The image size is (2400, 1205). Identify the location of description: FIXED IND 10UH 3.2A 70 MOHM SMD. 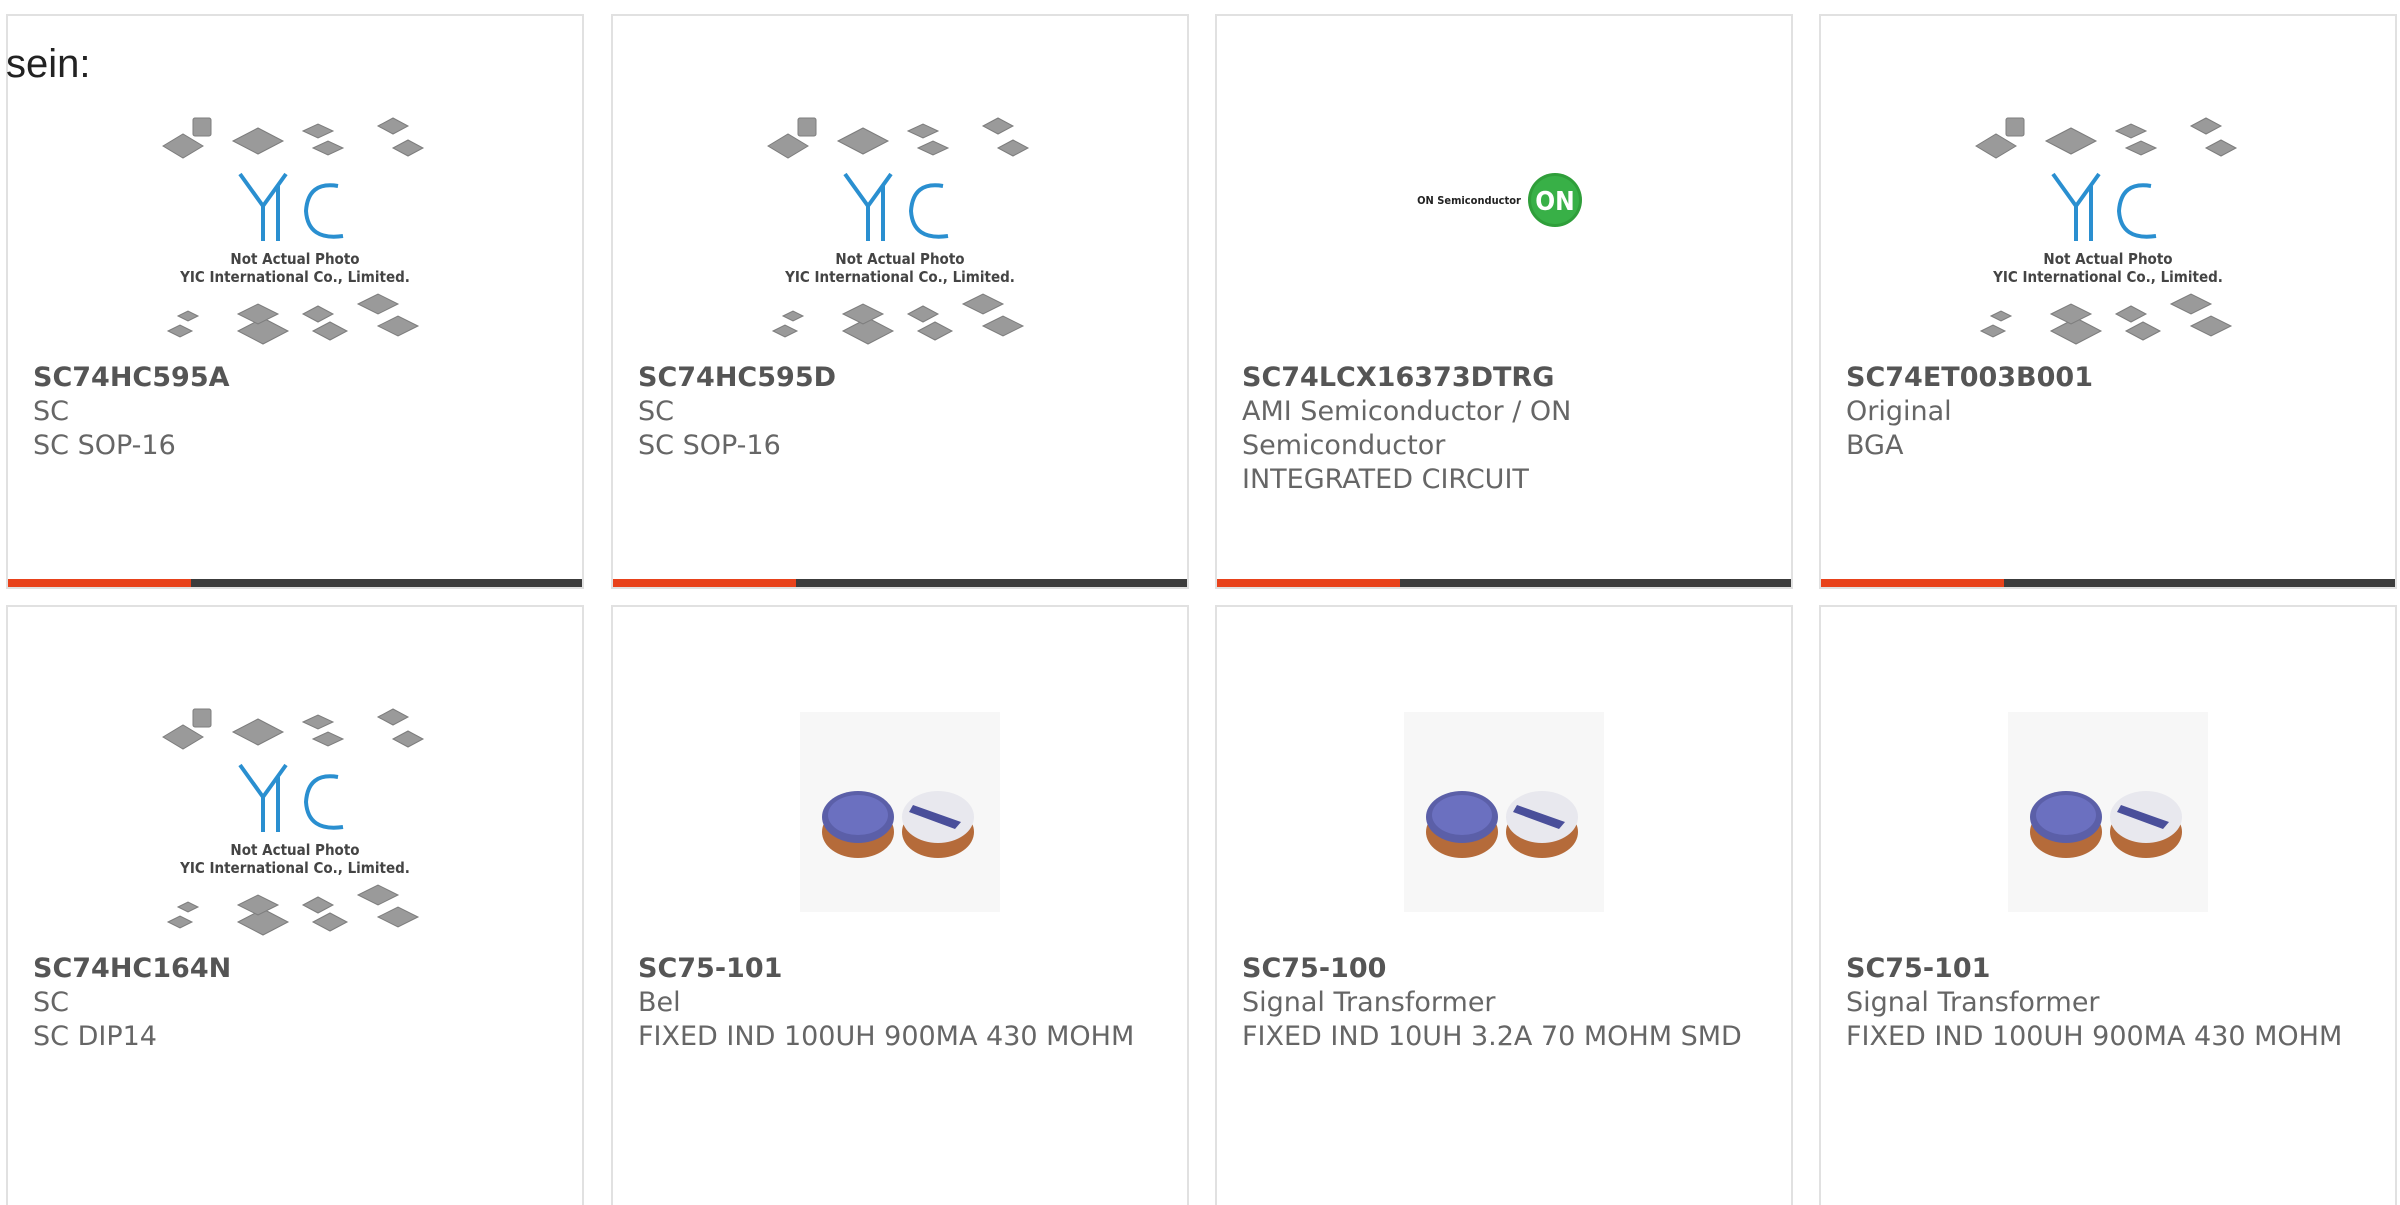
(1492, 1036).